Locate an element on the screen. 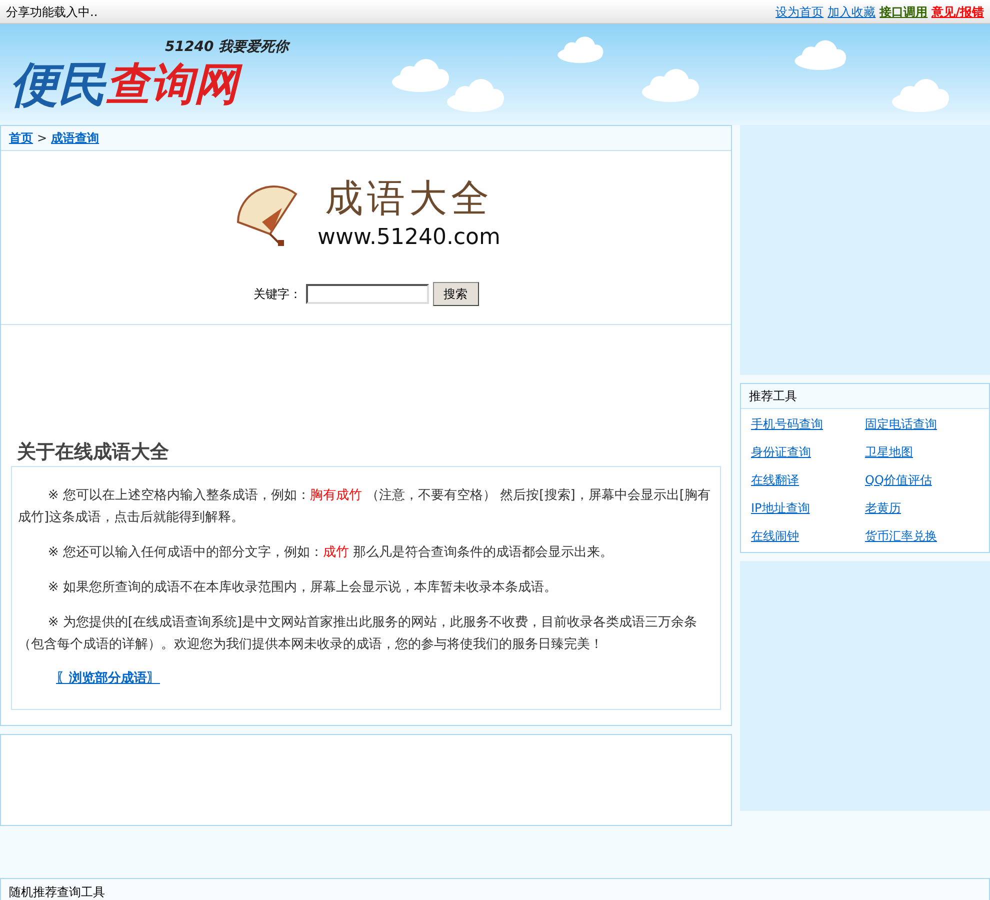 This screenshot has height=900, width=990. breadcrumb-link: 首页 is located at coordinates (21, 138).